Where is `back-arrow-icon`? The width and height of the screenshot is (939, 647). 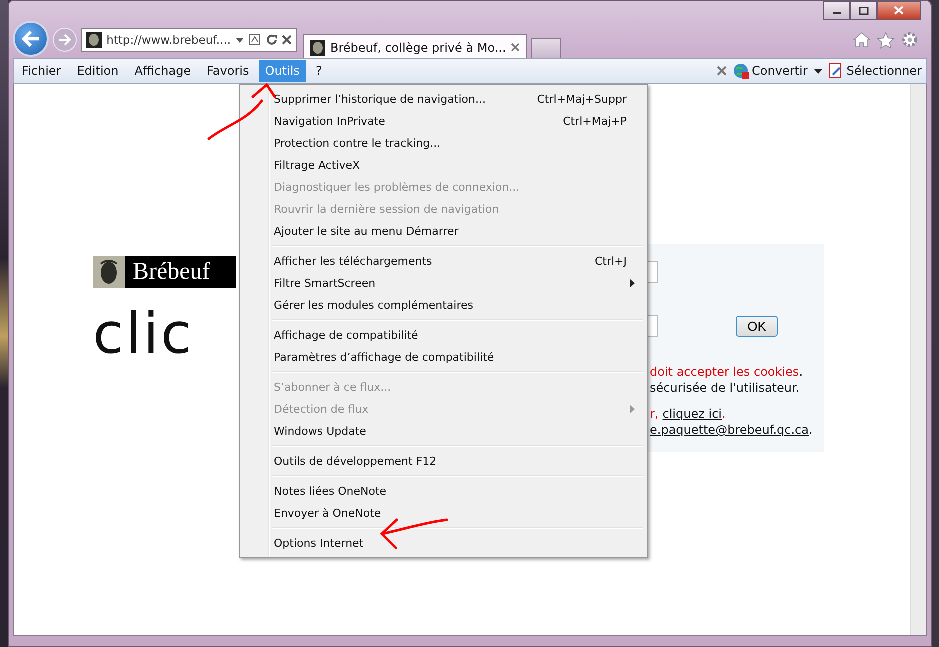 back-arrow-icon is located at coordinates (31, 39).